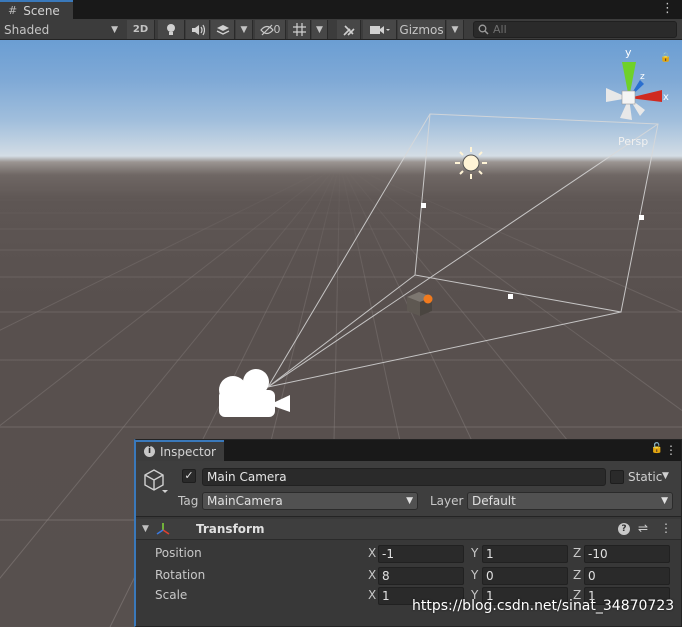  I want to click on grid-snap-button, so click(299, 29).